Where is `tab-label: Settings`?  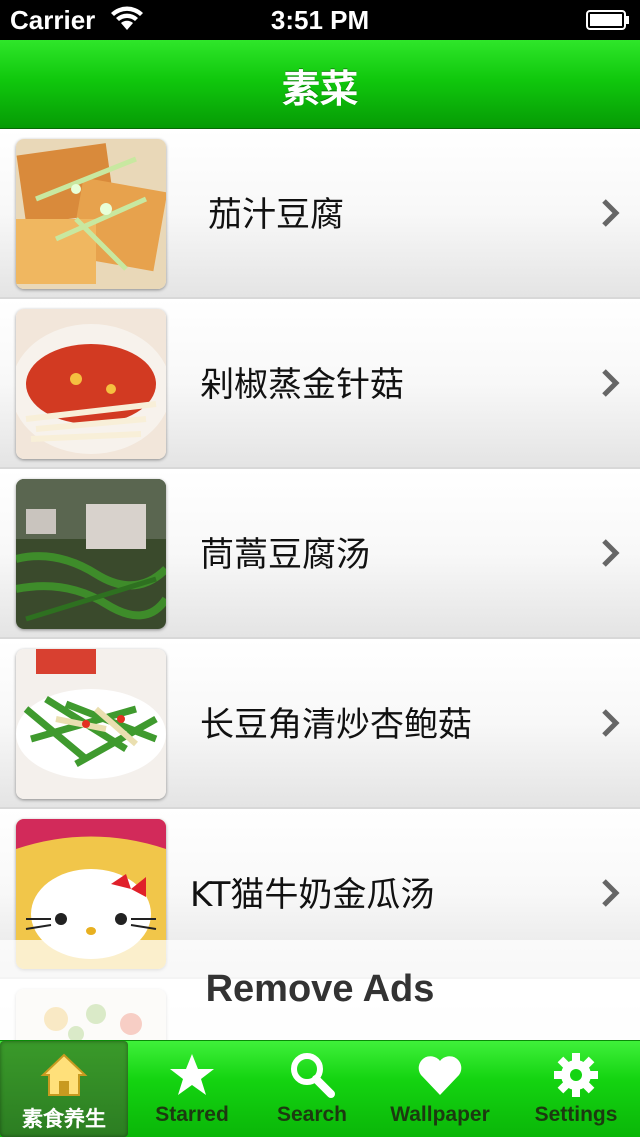 tab-label: Settings is located at coordinates (576, 1114).